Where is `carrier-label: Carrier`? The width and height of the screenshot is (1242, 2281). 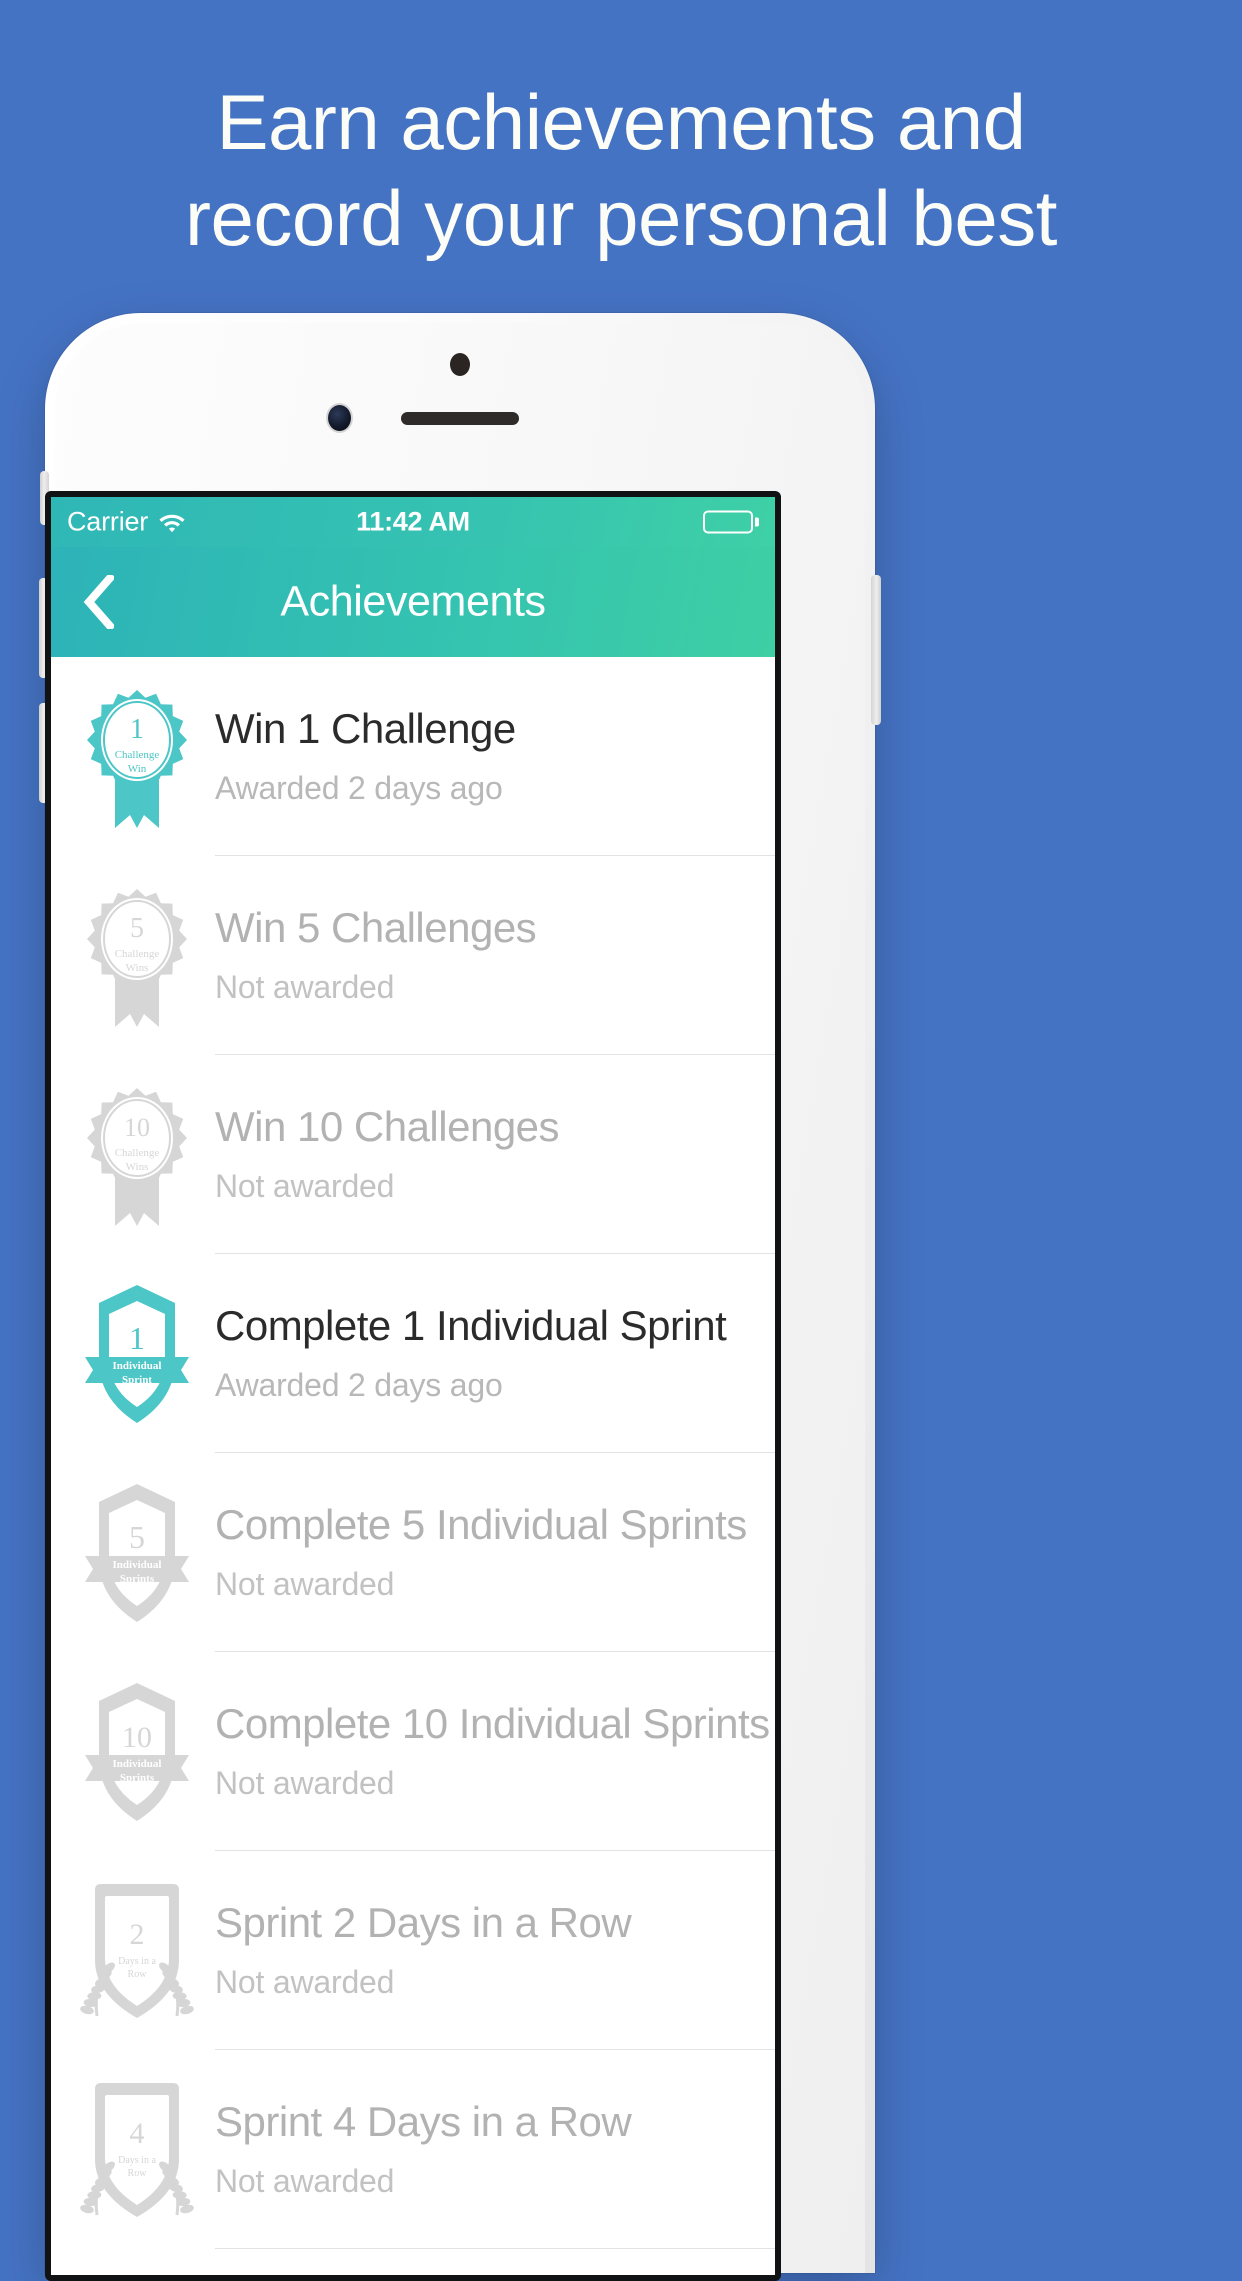 carrier-label: Carrier is located at coordinates (108, 521).